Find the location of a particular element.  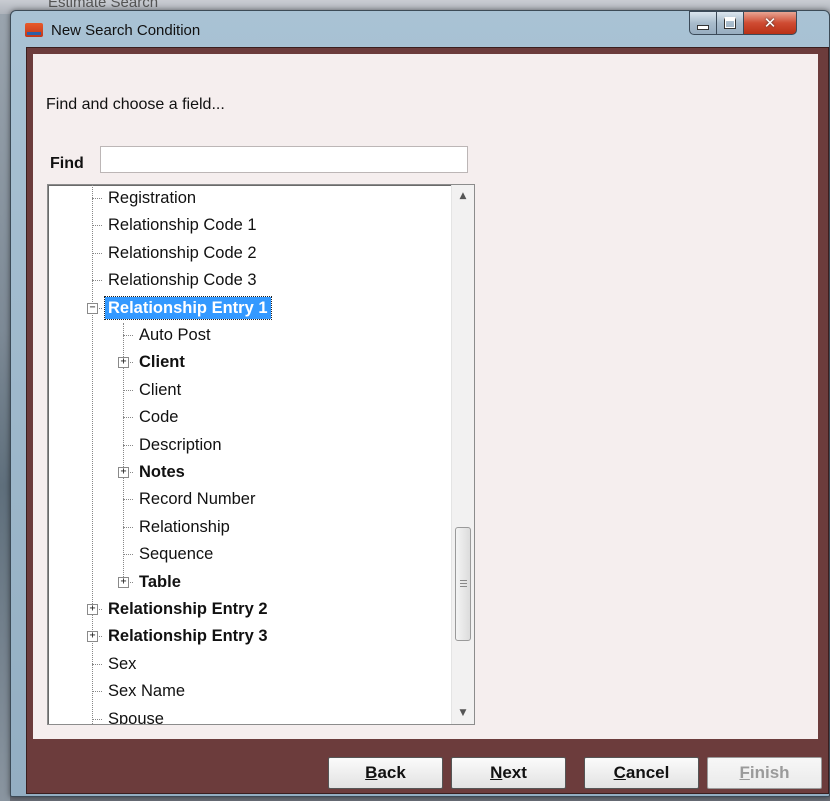

tree-item: Code is located at coordinates (158, 417).